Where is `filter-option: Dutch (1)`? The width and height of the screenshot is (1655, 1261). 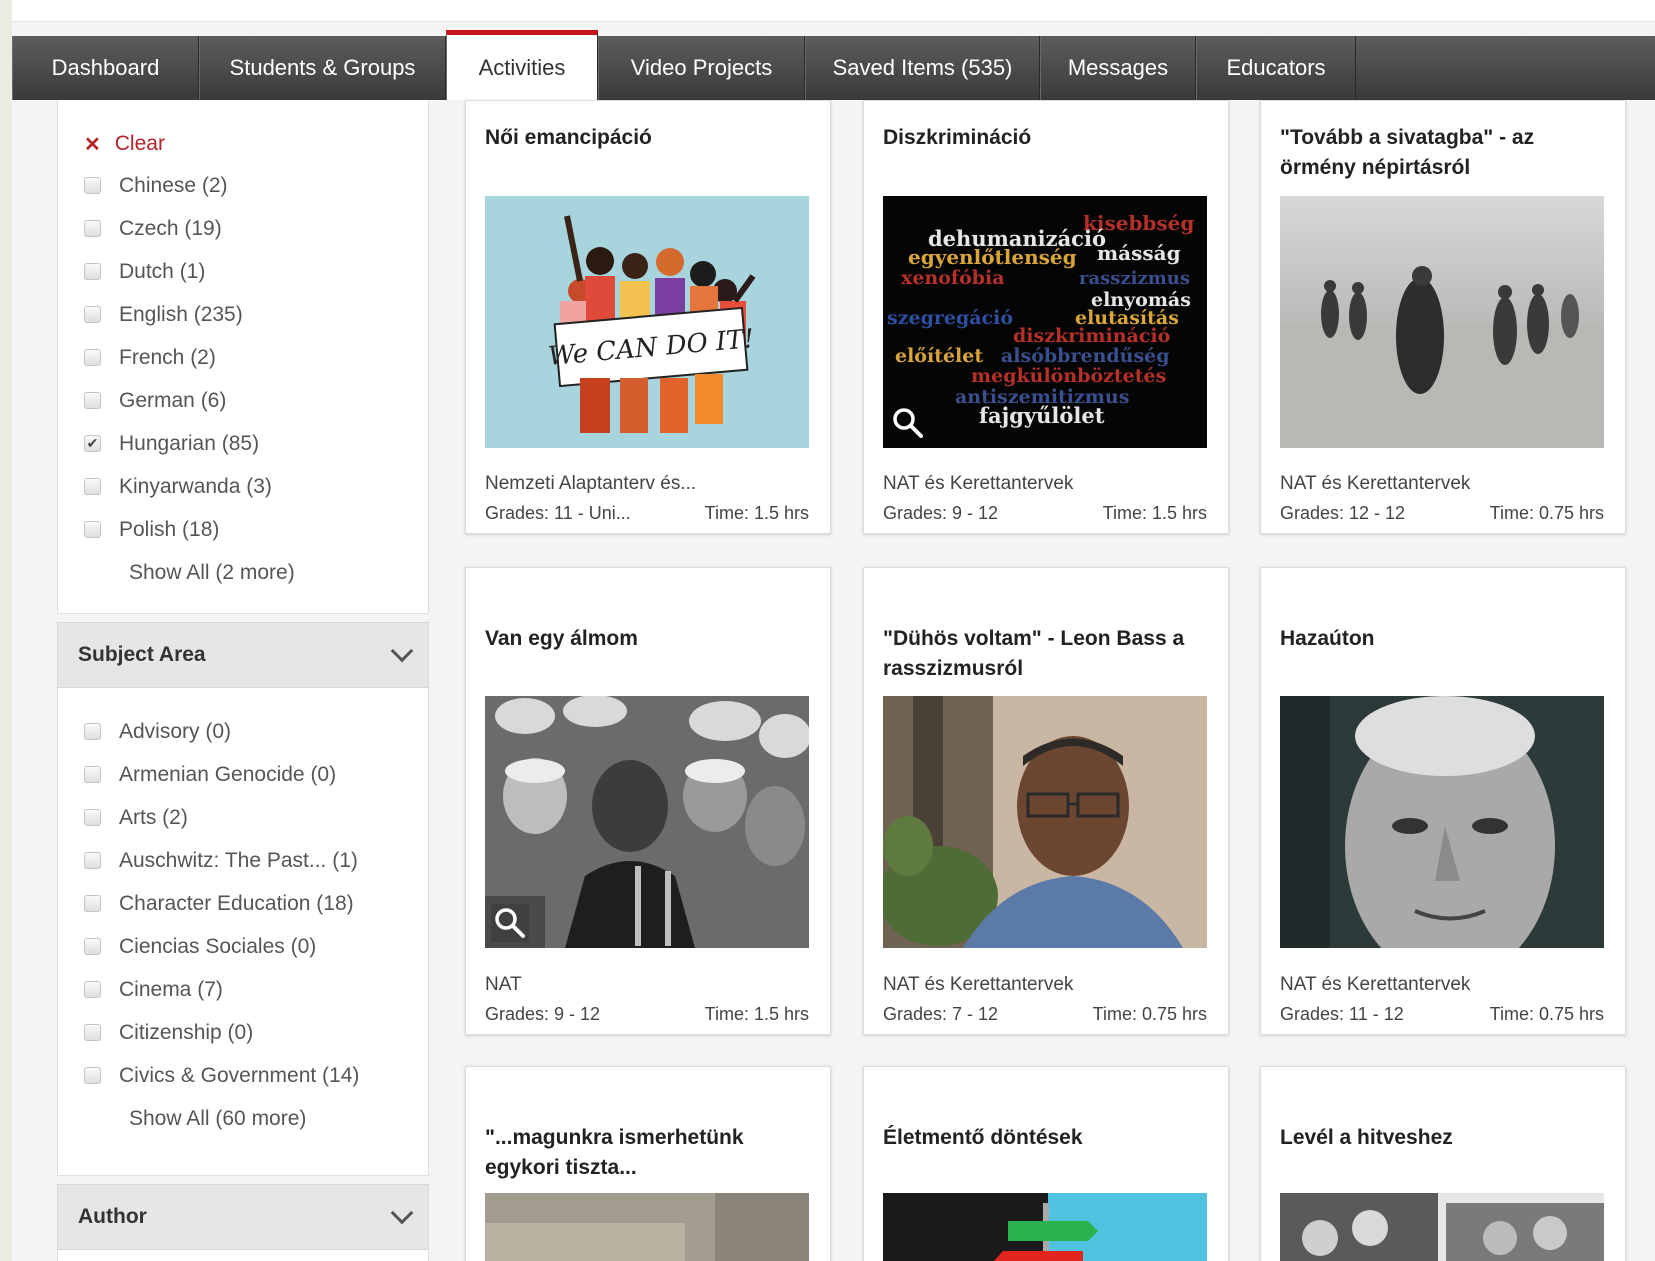
filter-option: Dutch (1) is located at coordinates (243, 271).